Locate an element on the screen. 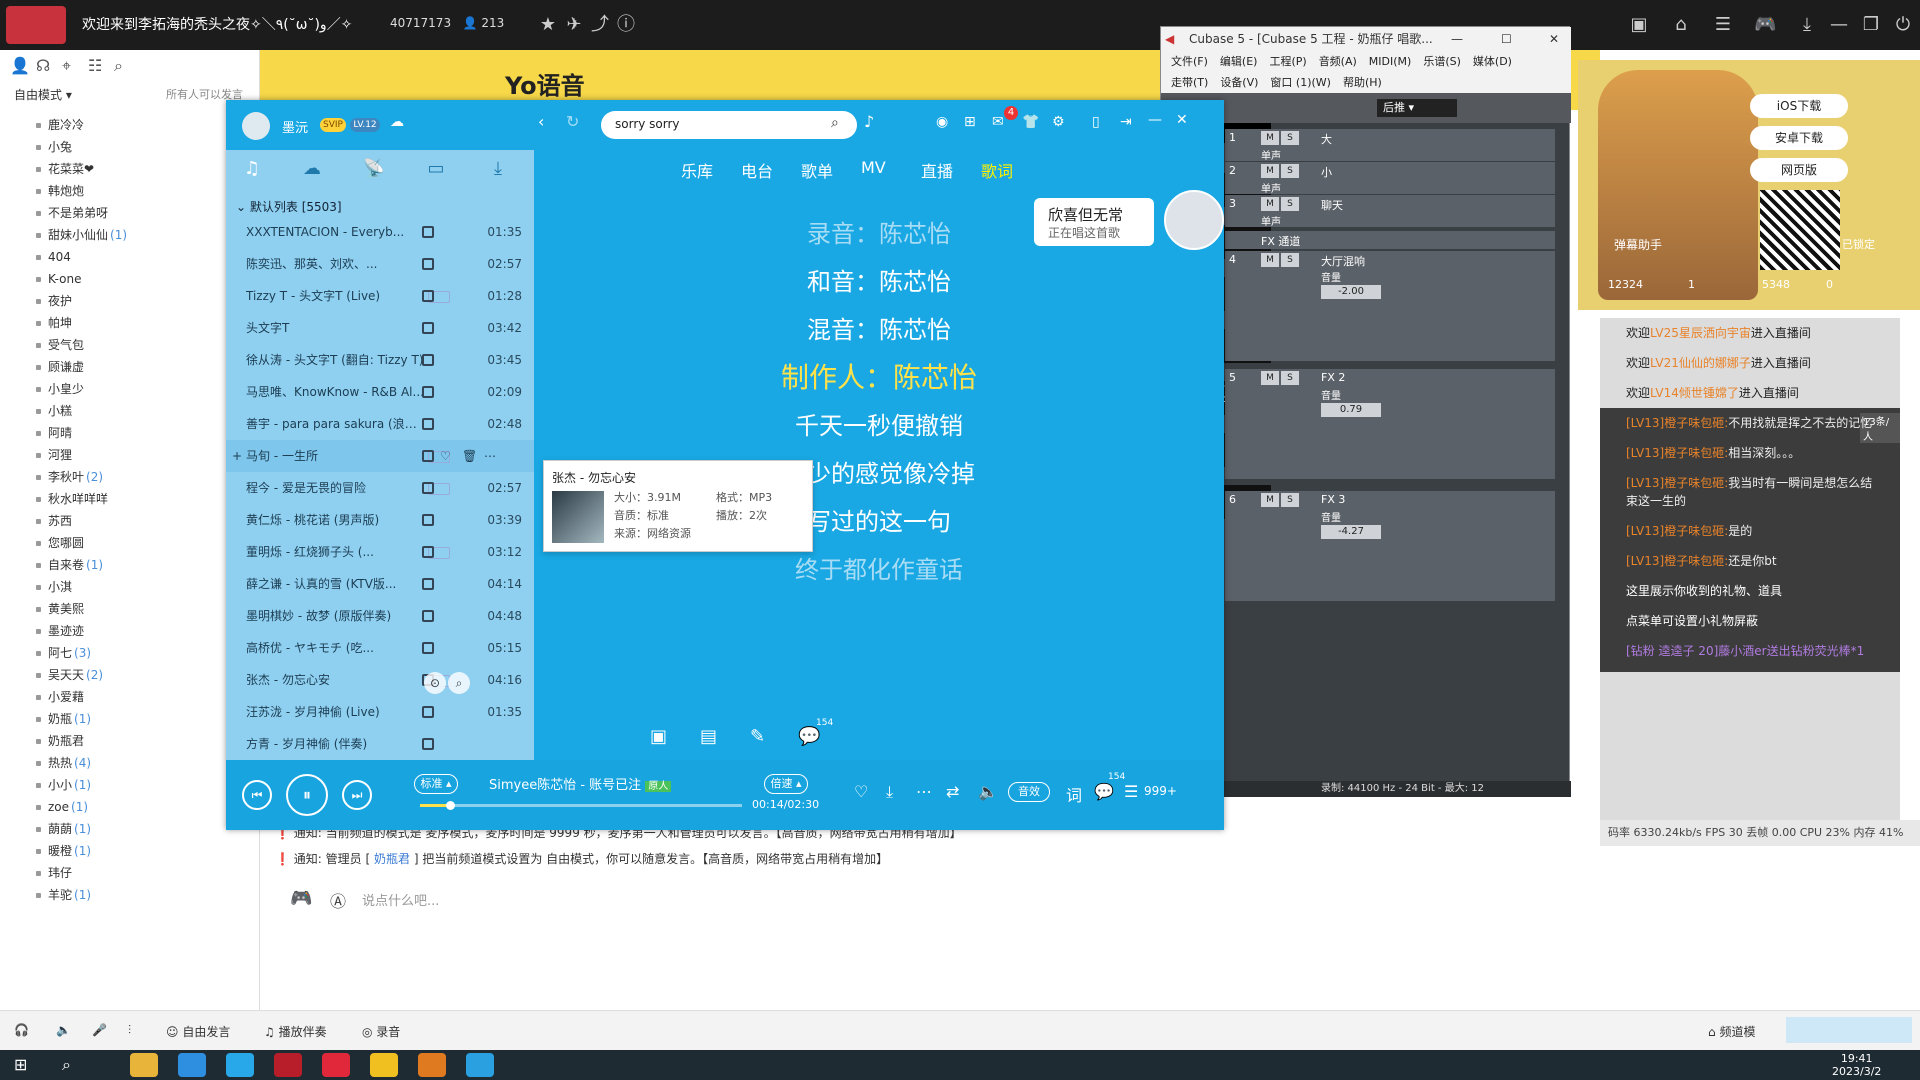  refresh-icon: ↻ is located at coordinates (572, 121).